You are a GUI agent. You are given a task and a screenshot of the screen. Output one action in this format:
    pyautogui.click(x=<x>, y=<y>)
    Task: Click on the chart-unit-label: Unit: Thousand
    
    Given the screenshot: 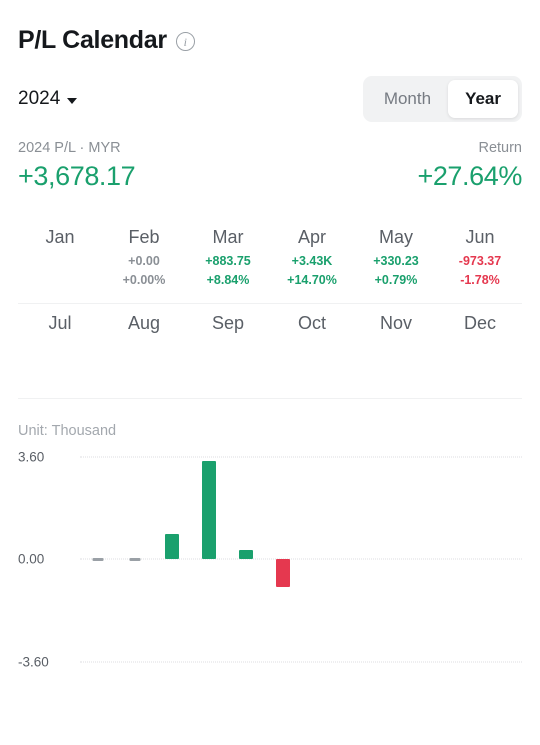 What is the action you would take?
    pyautogui.click(x=67, y=430)
    